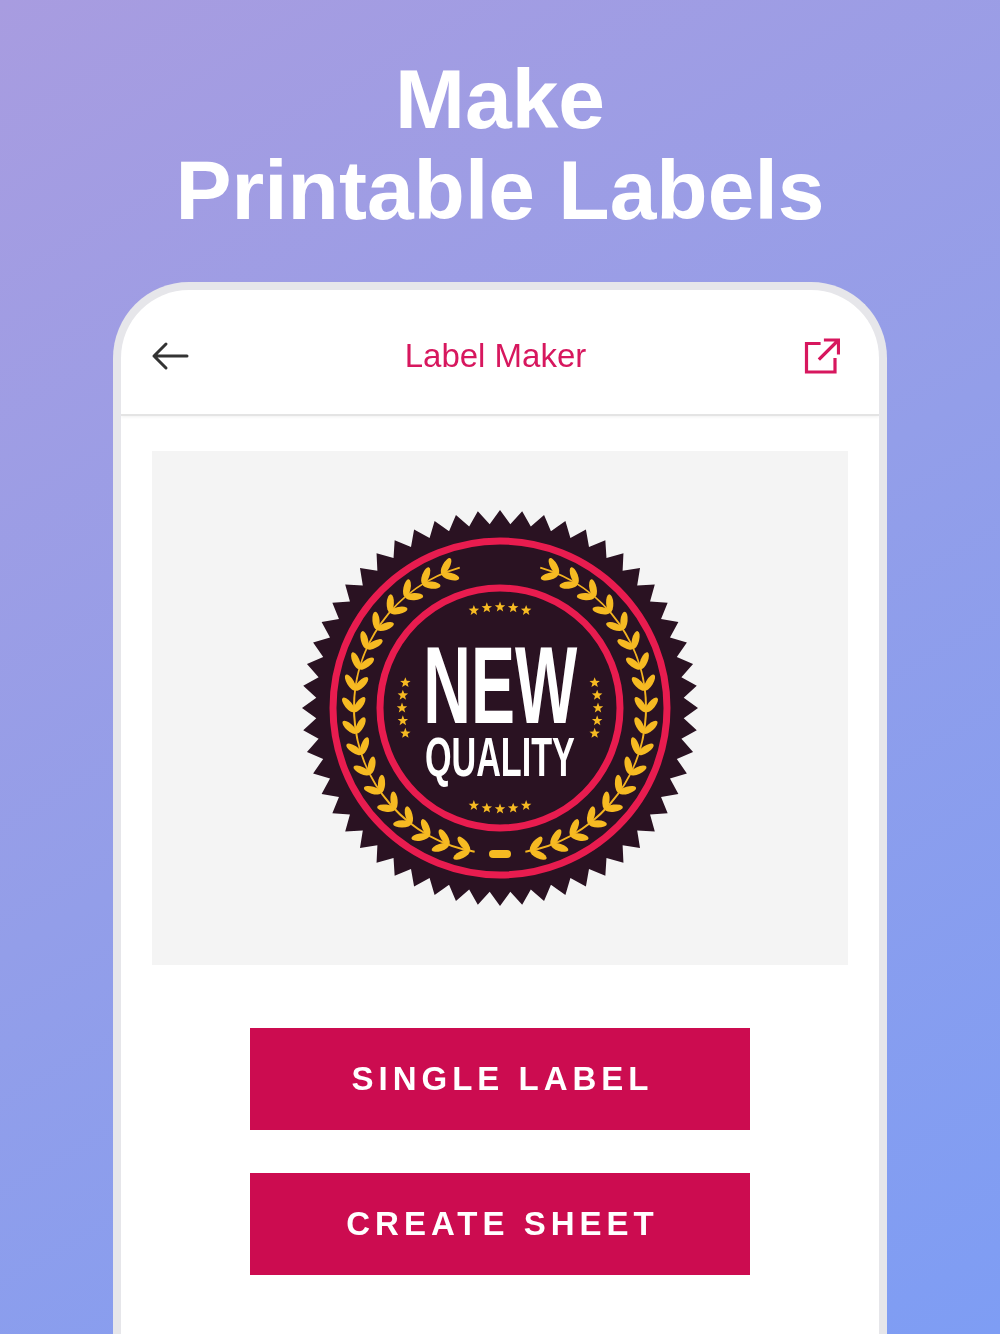 Image resolution: width=1000 pixels, height=1334 pixels. I want to click on share-icon, so click(821, 356).